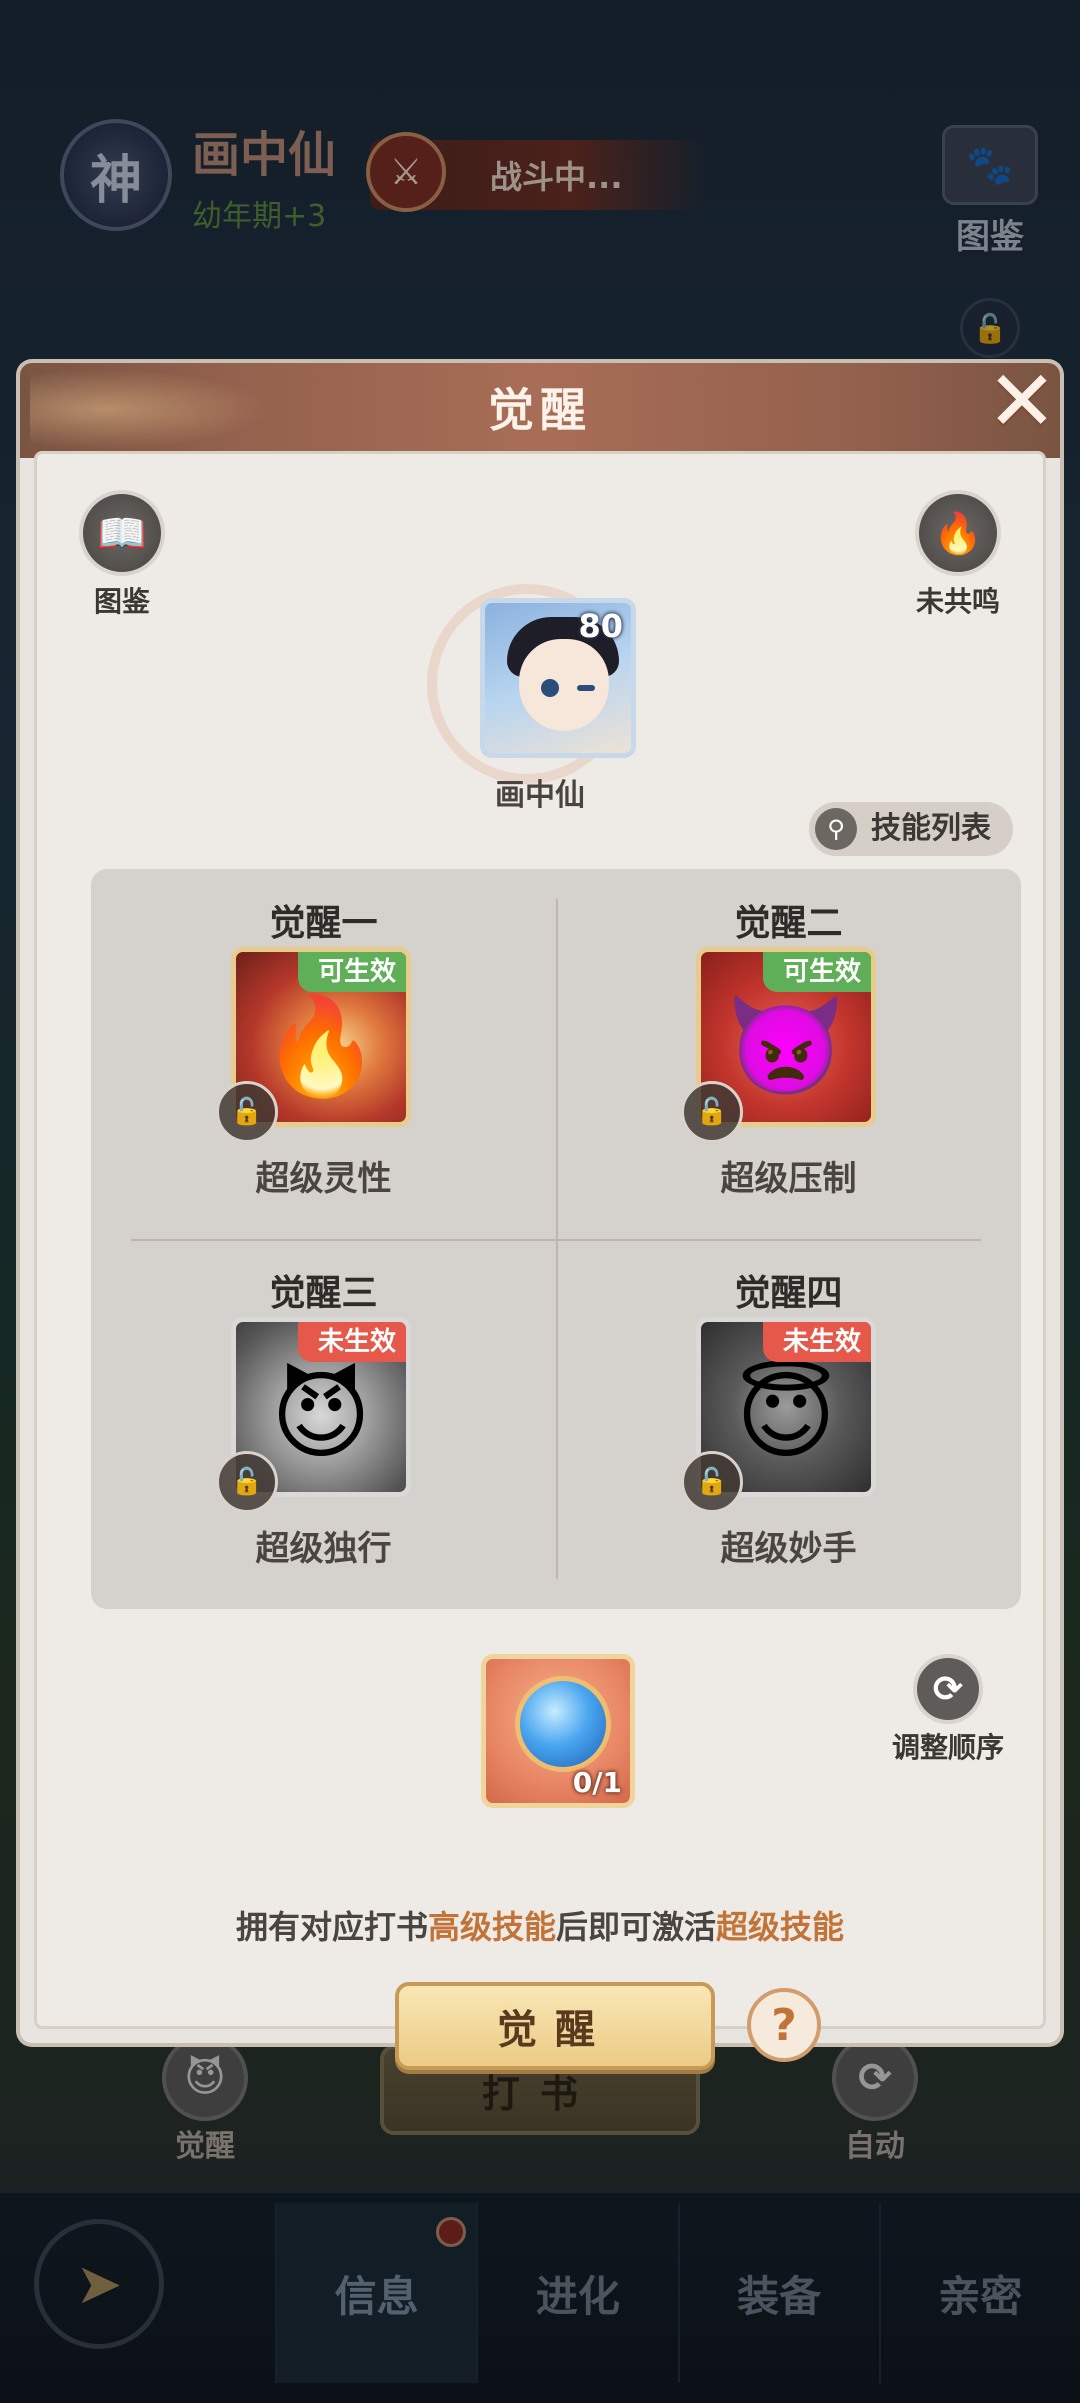 This screenshot has width=1080, height=2403. Describe the element at coordinates (958, 533) in the screenshot. I see `flame-icon: 🔥` at that location.